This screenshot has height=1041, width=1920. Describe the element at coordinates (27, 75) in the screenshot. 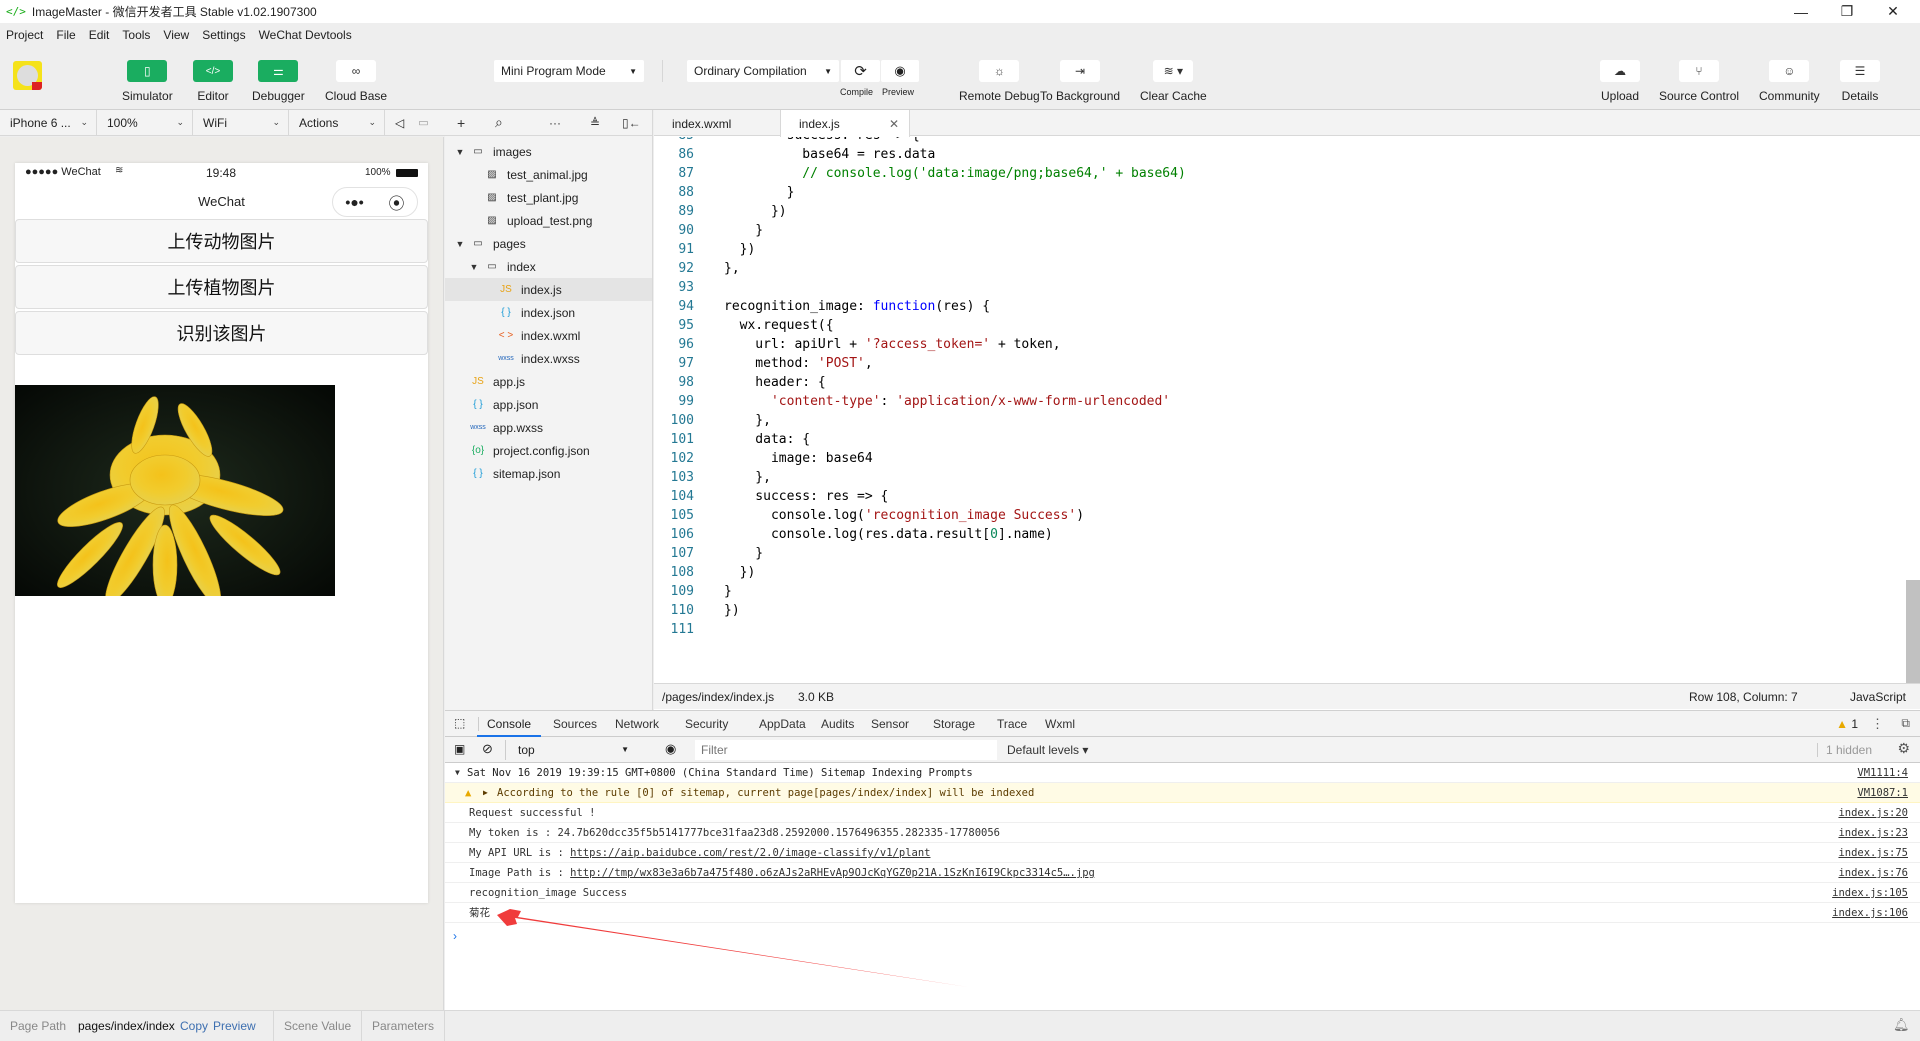

I see `user-avatar` at that location.